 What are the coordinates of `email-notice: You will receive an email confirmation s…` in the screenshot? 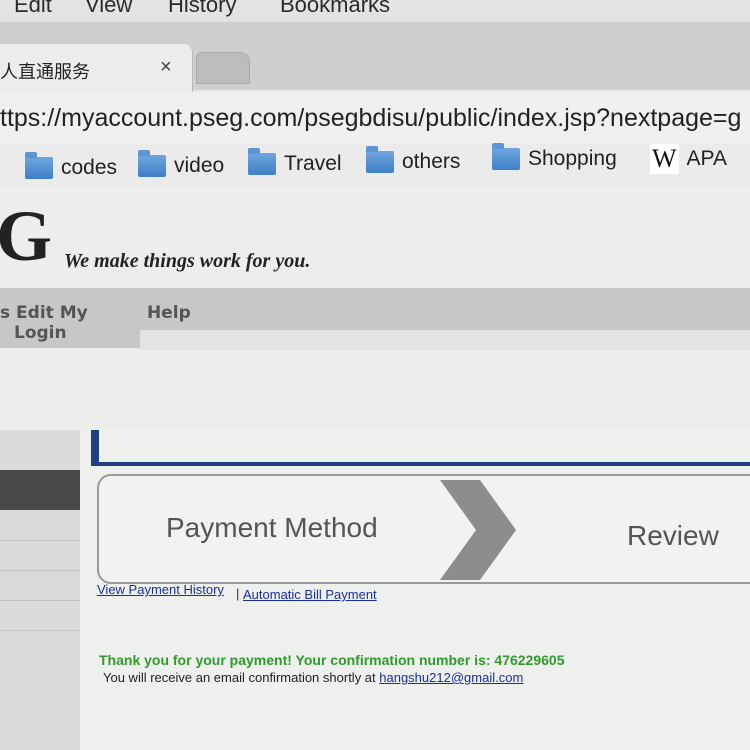 It's located at (313, 677).